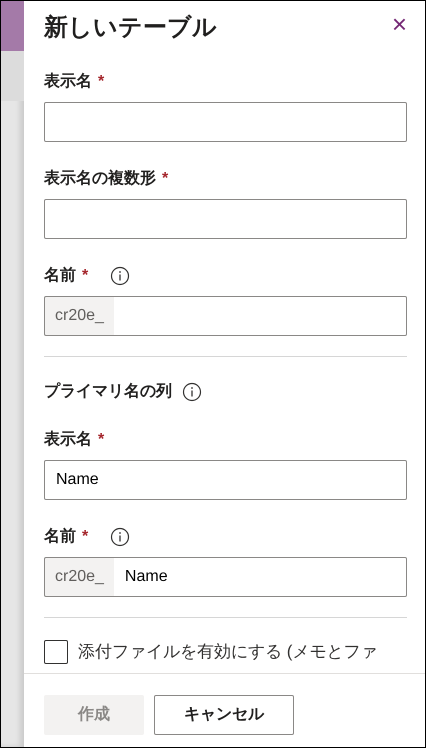  Describe the element at coordinates (130, 28) in the screenshot. I see `panel-title: 新しいテーブル` at that location.